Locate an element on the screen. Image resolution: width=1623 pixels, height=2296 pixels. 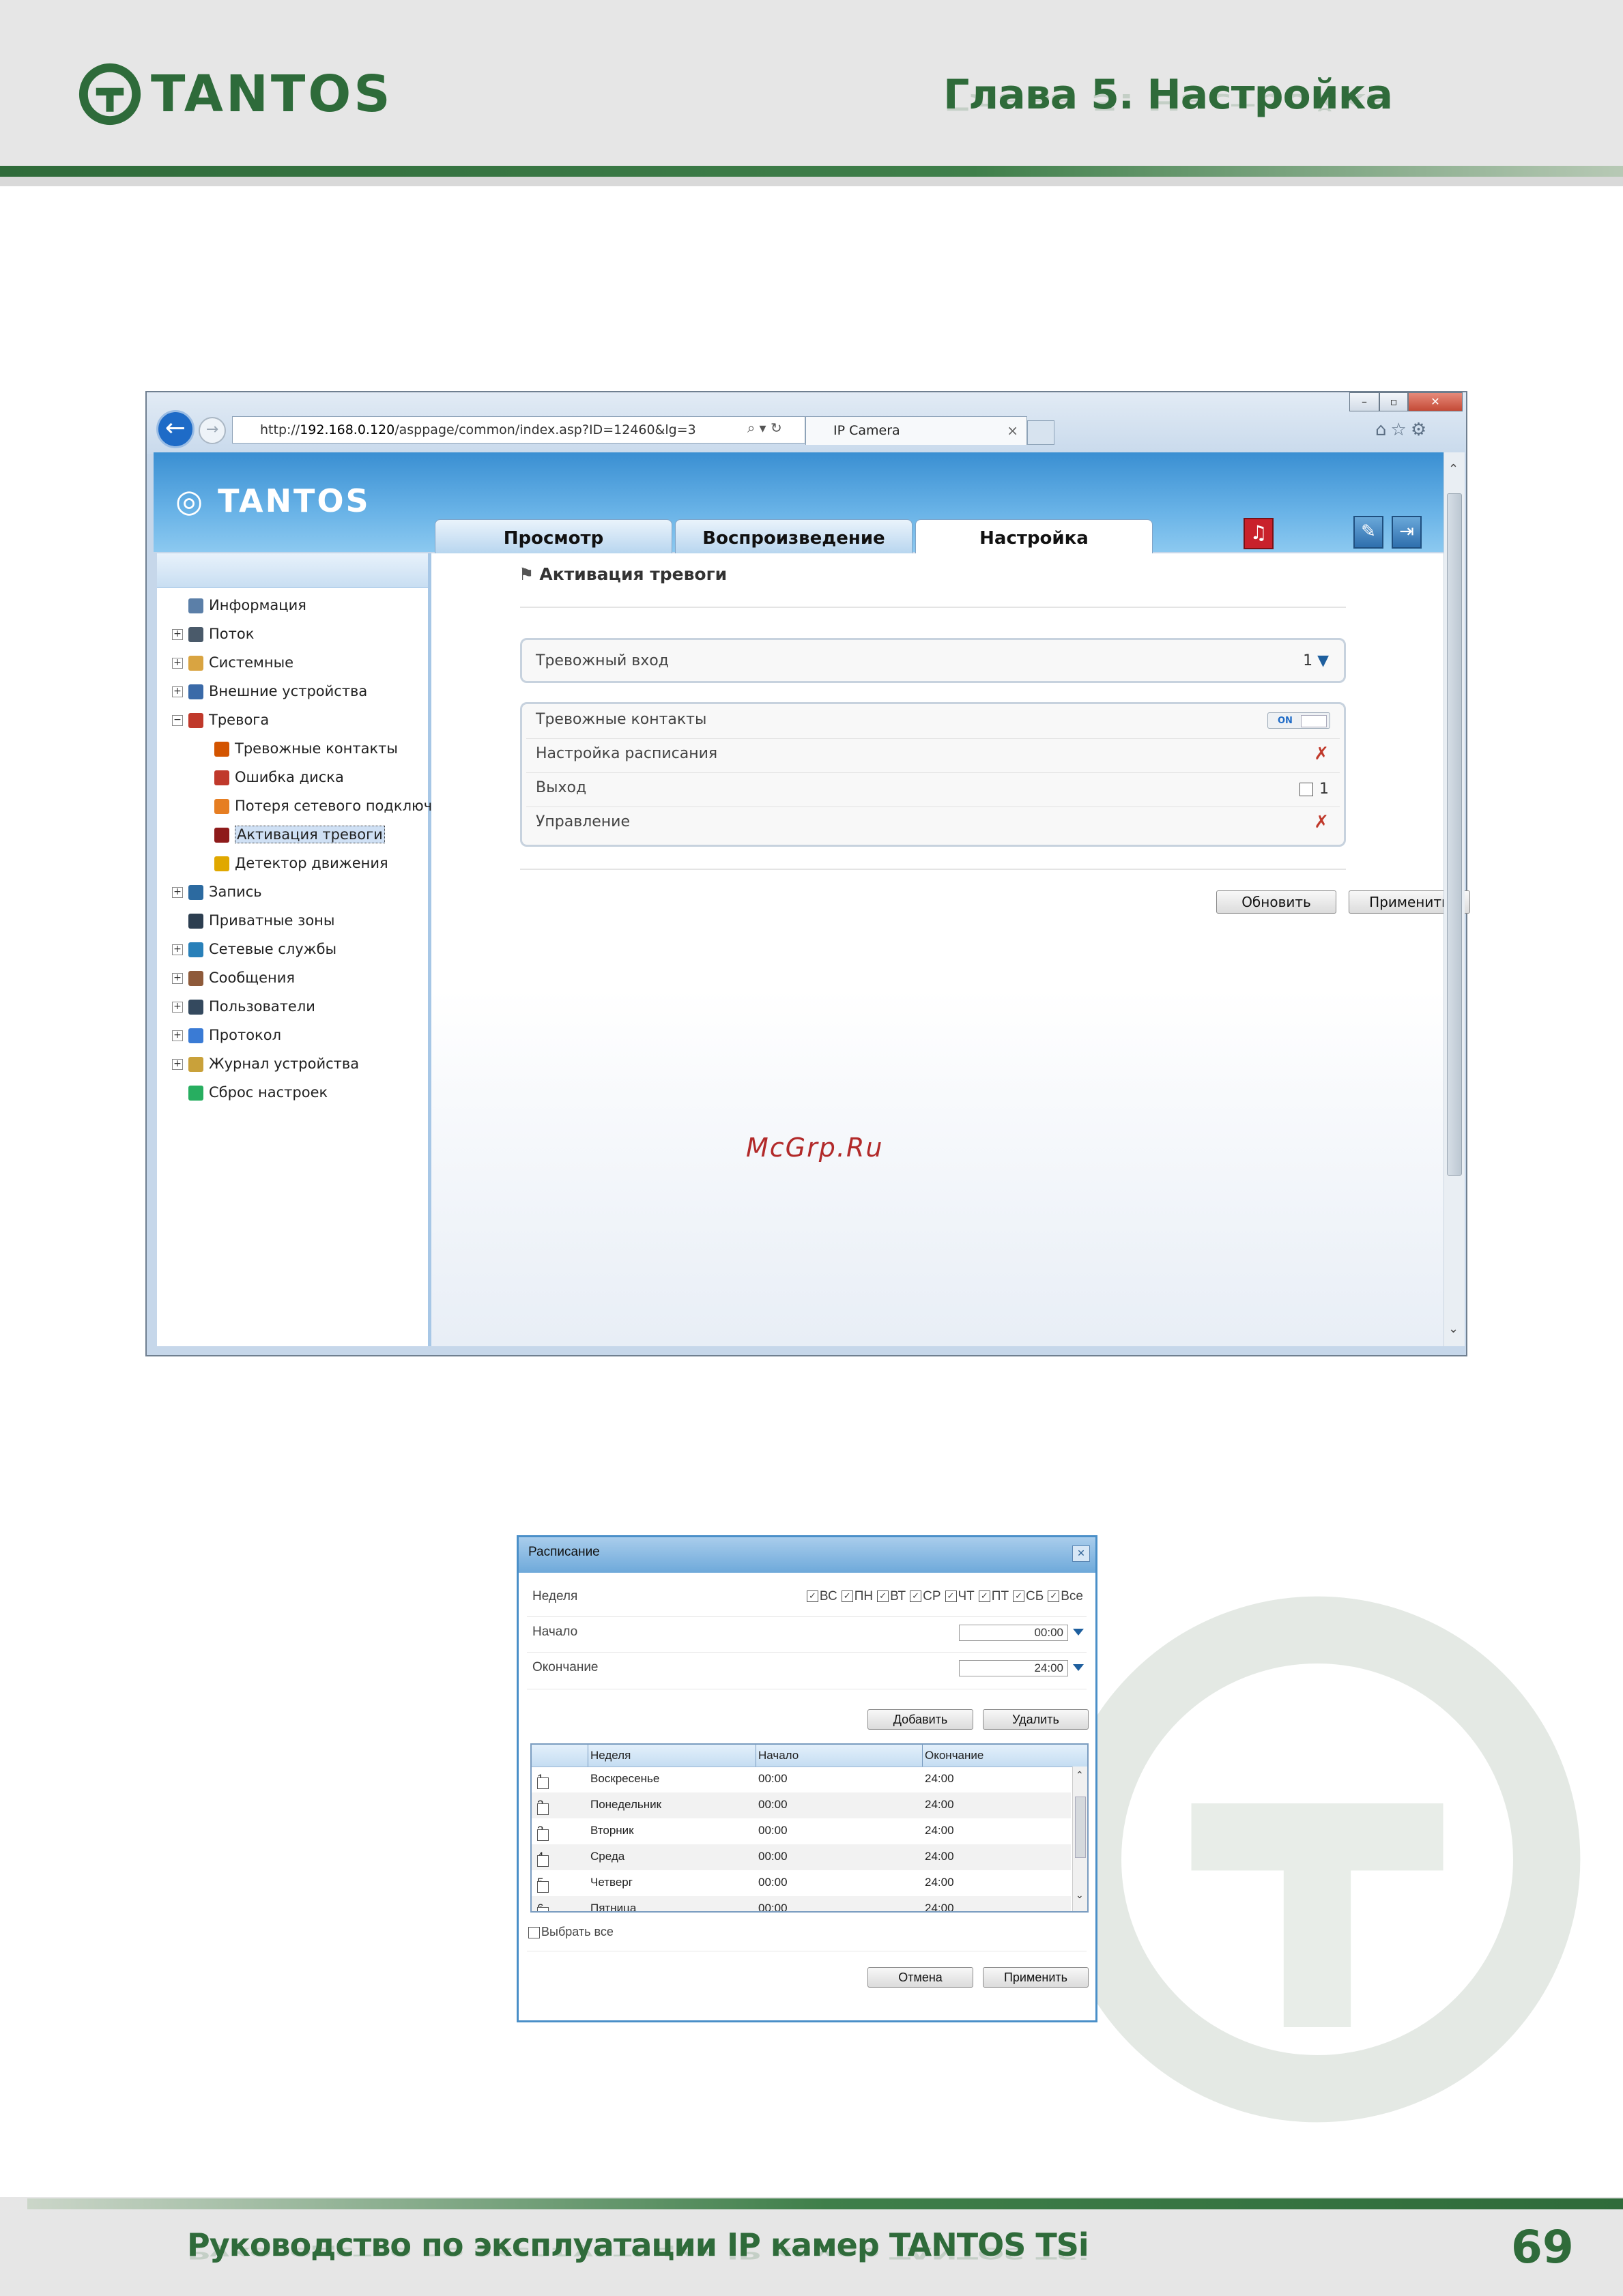
start-chevron-down-icon is located at coordinates (1078, 1632).